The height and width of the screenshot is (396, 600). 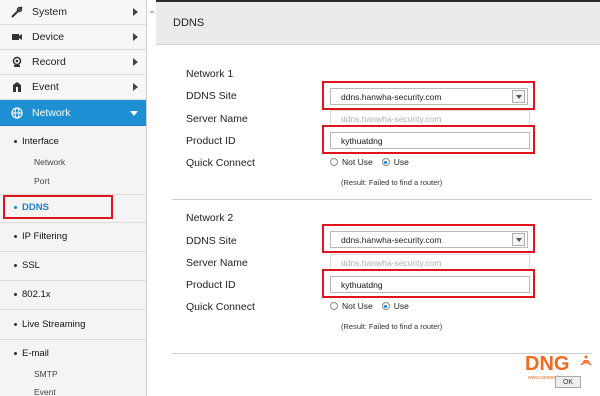 What do you see at coordinates (36, 294) in the screenshot?
I see `sidebar-item-label: 802.1x` at bounding box center [36, 294].